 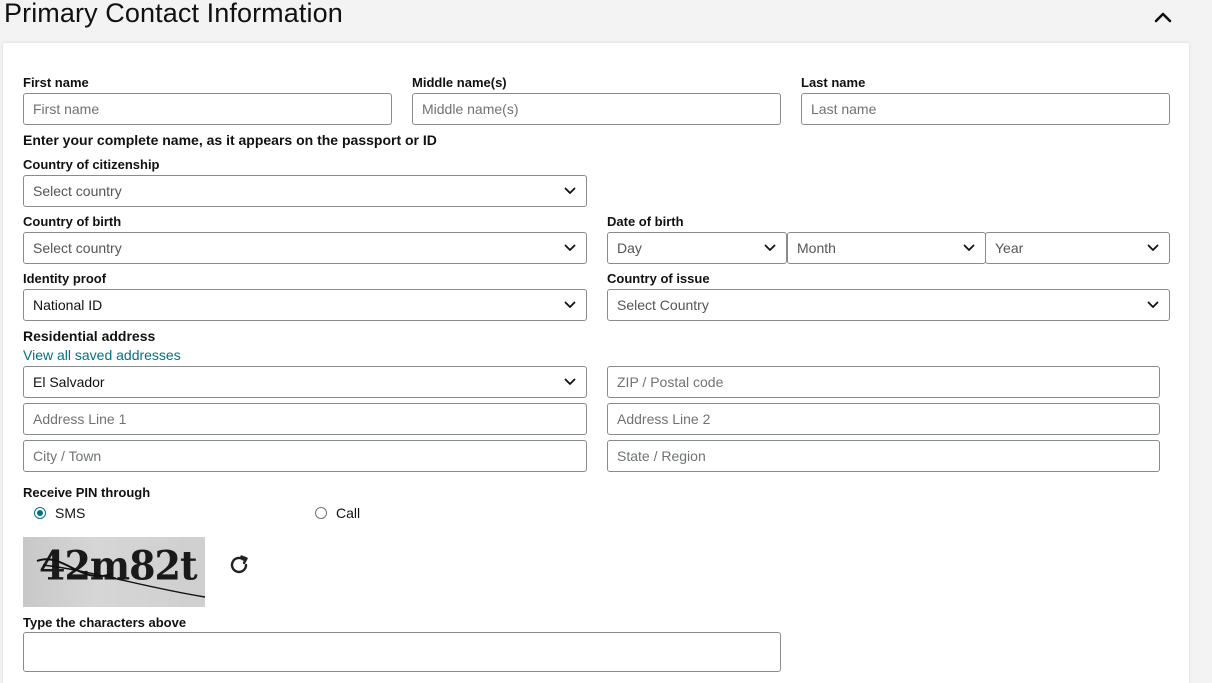 What do you see at coordinates (402, 652) in the screenshot?
I see `captcha-input` at bounding box center [402, 652].